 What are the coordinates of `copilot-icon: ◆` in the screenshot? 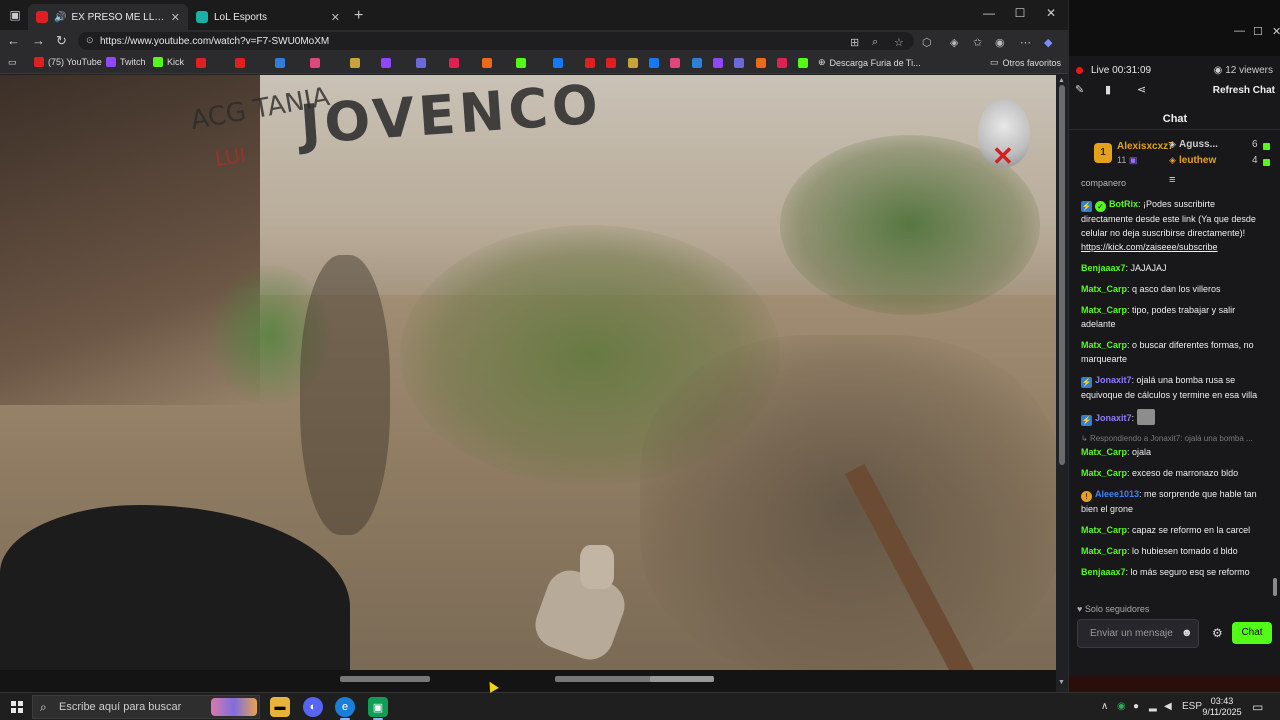 It's located at (1048, 42).